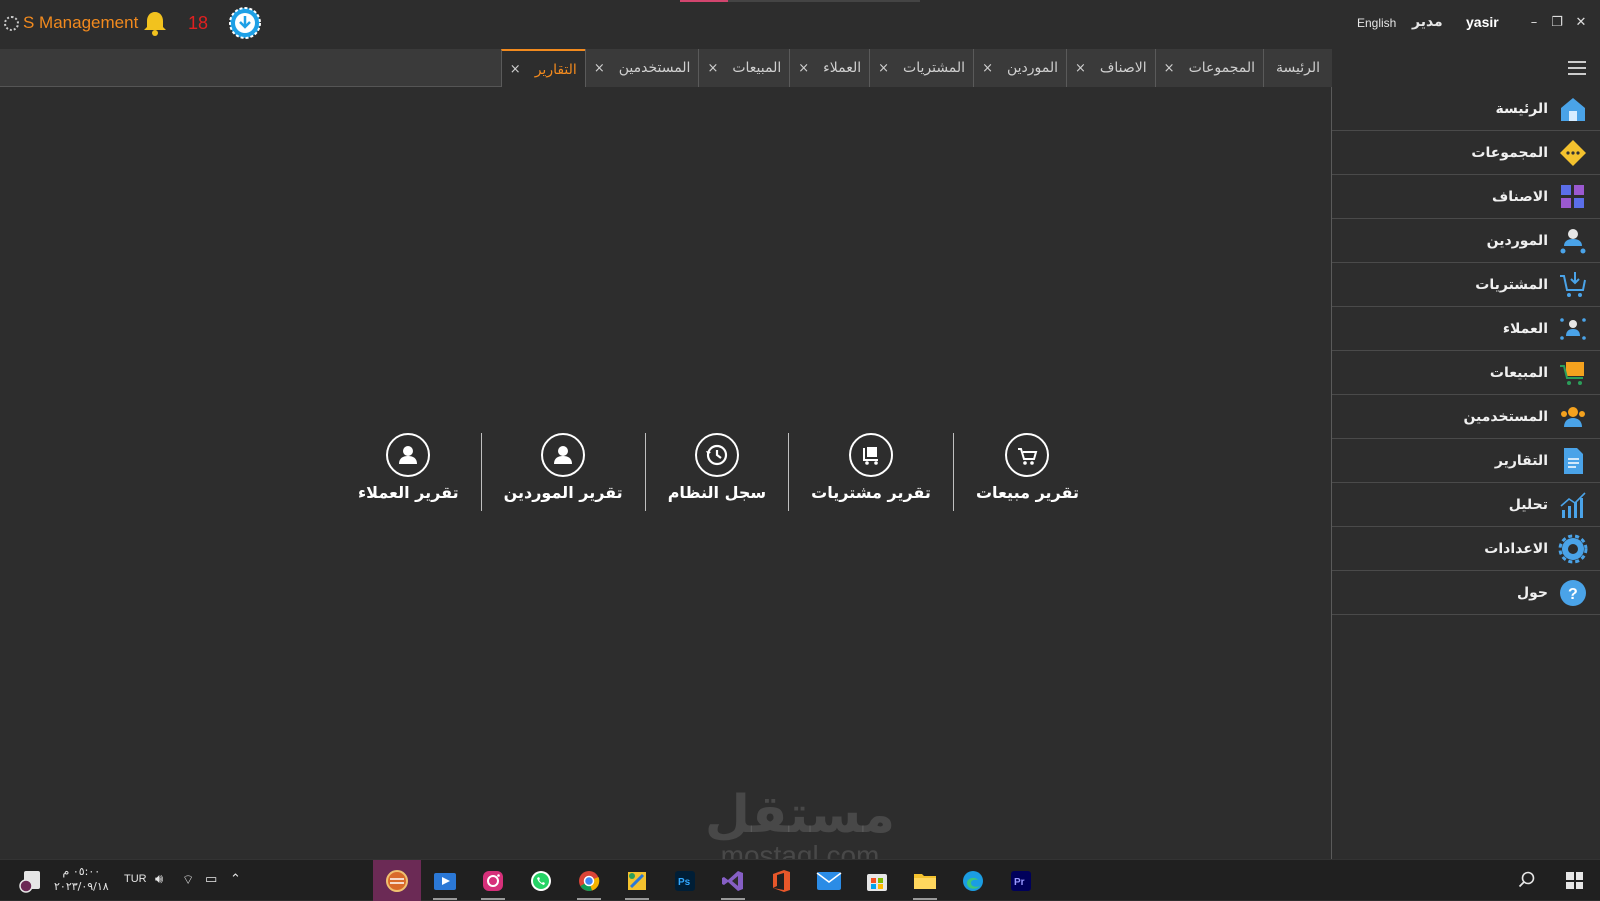  I want to click on sidebar-item-10: تحليل, so click(1466, 505).